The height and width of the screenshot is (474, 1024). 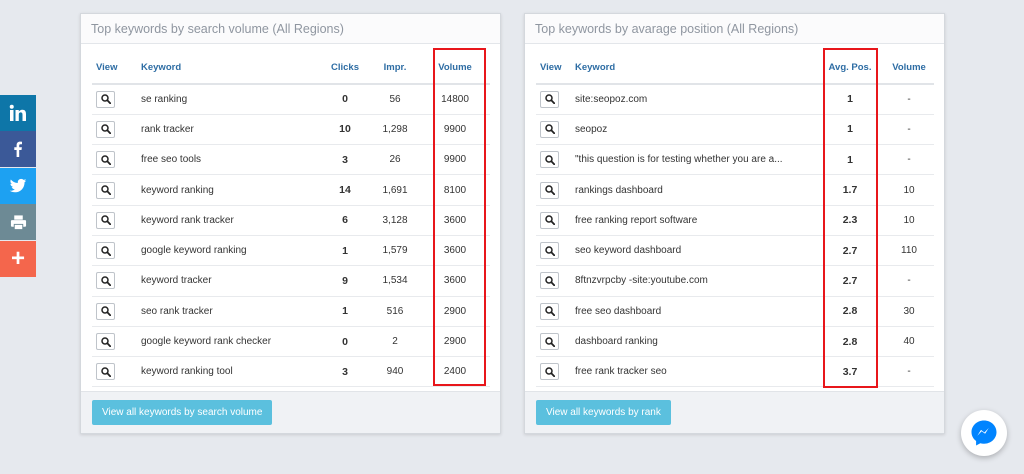 I want to click on view-all-by-rank-button: View all keywords by rank, so click(x=603, y=412).